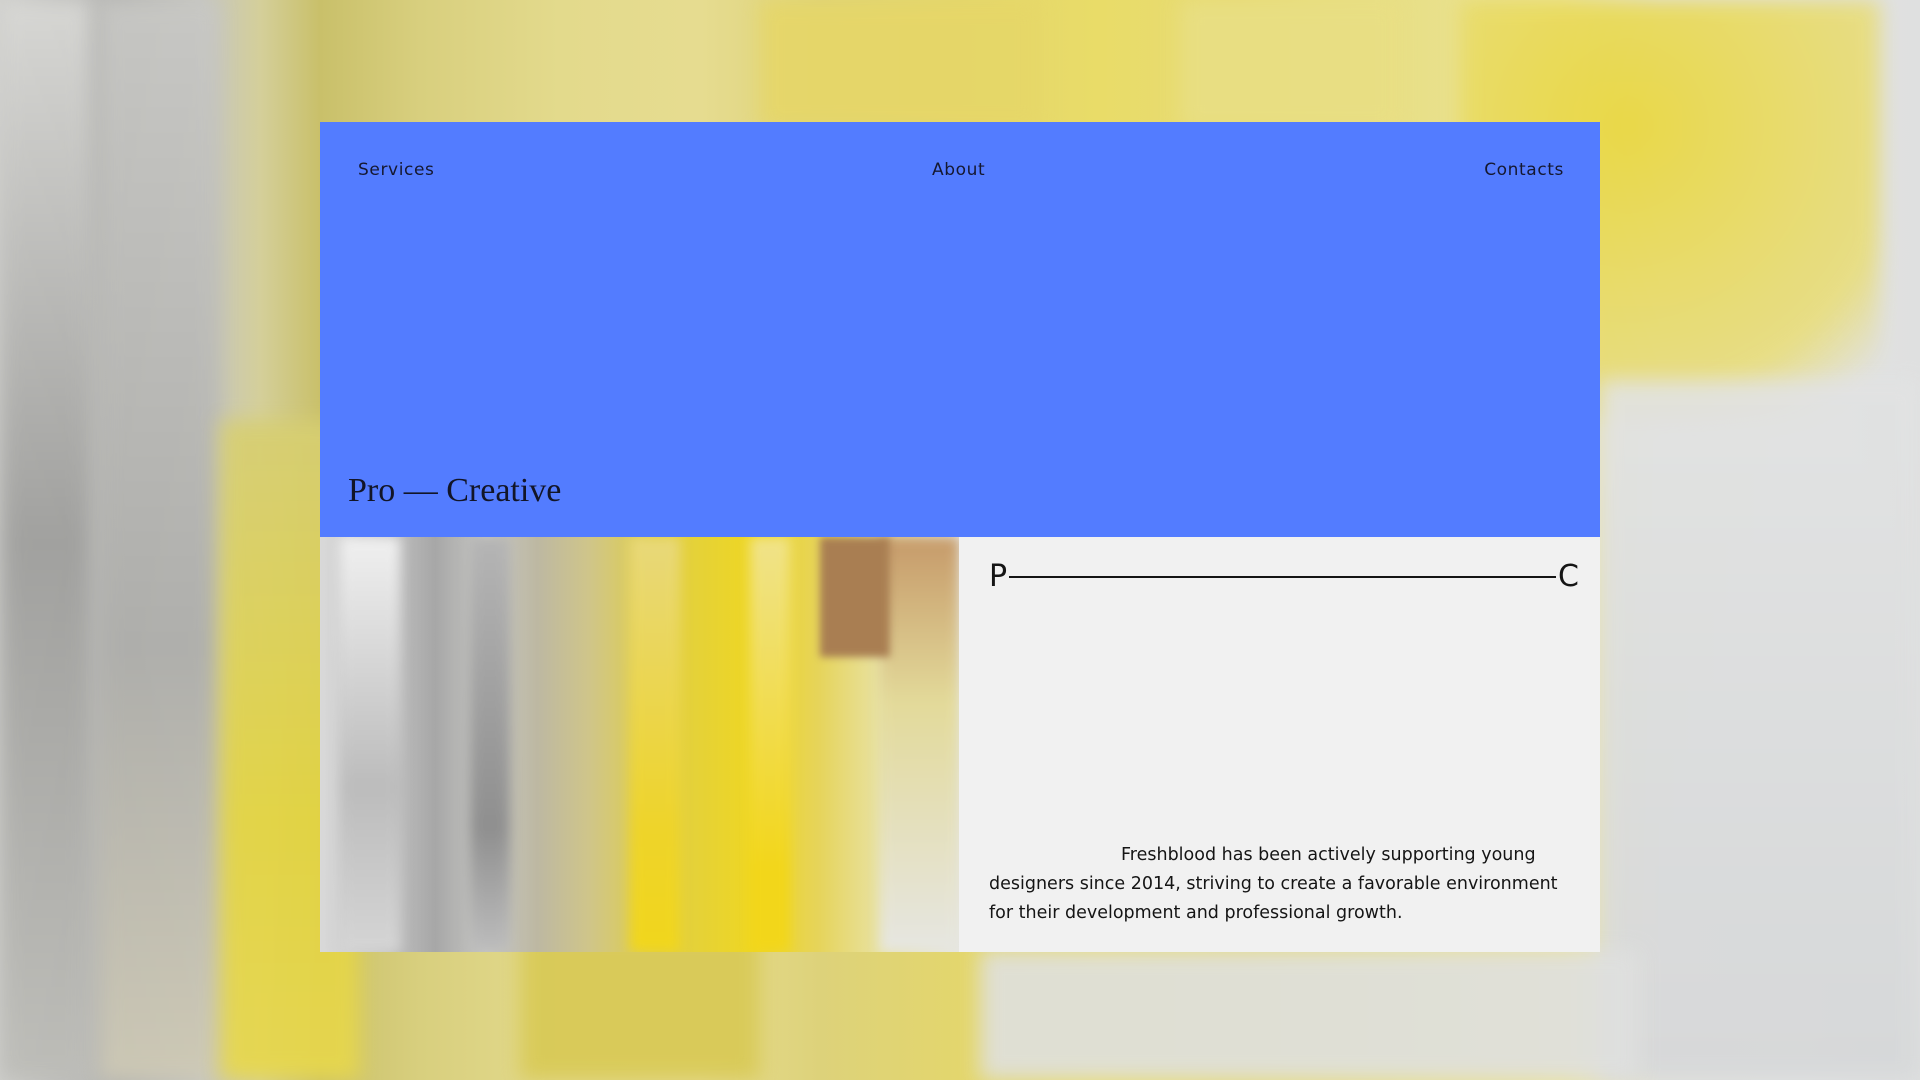 Image resolution: width=1920 pixels, height=1080 pixels. What do you see at coordinates (455, 490) in the screenshot?
I see `page-title: Pro — Creative` at bounding box center [455, 490].